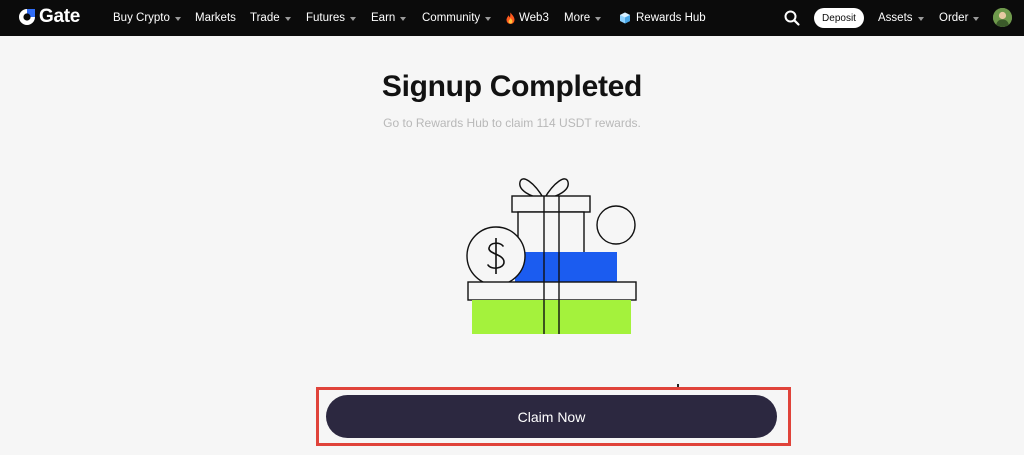 The height and width of the screenshot is (455, 1024). I want to click on nav-community: Community, so click(457, 18).